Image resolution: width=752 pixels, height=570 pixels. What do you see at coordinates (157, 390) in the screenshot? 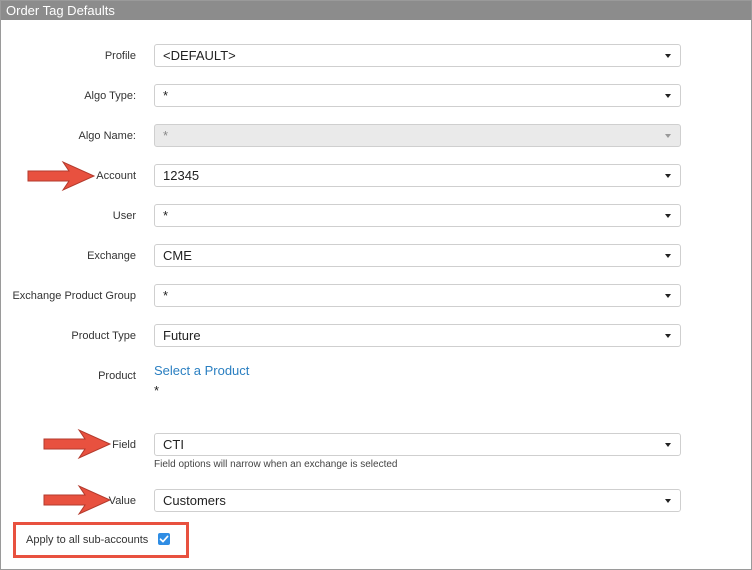
I see `product-value: *` at bounding box center [157, 390].